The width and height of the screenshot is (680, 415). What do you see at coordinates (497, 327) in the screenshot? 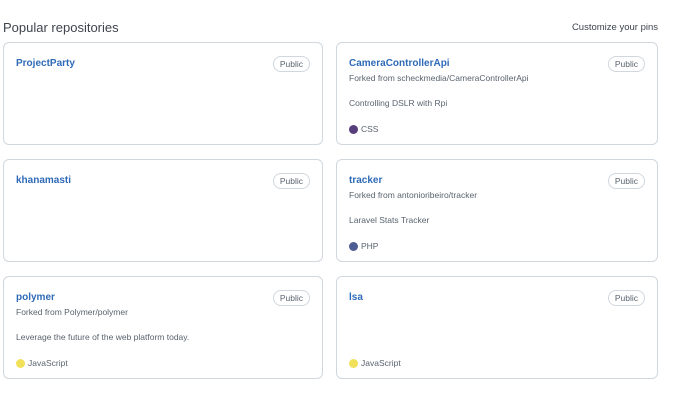
I see `repo-card: lsa Public JavaScript` at bounding box center [497, 327].